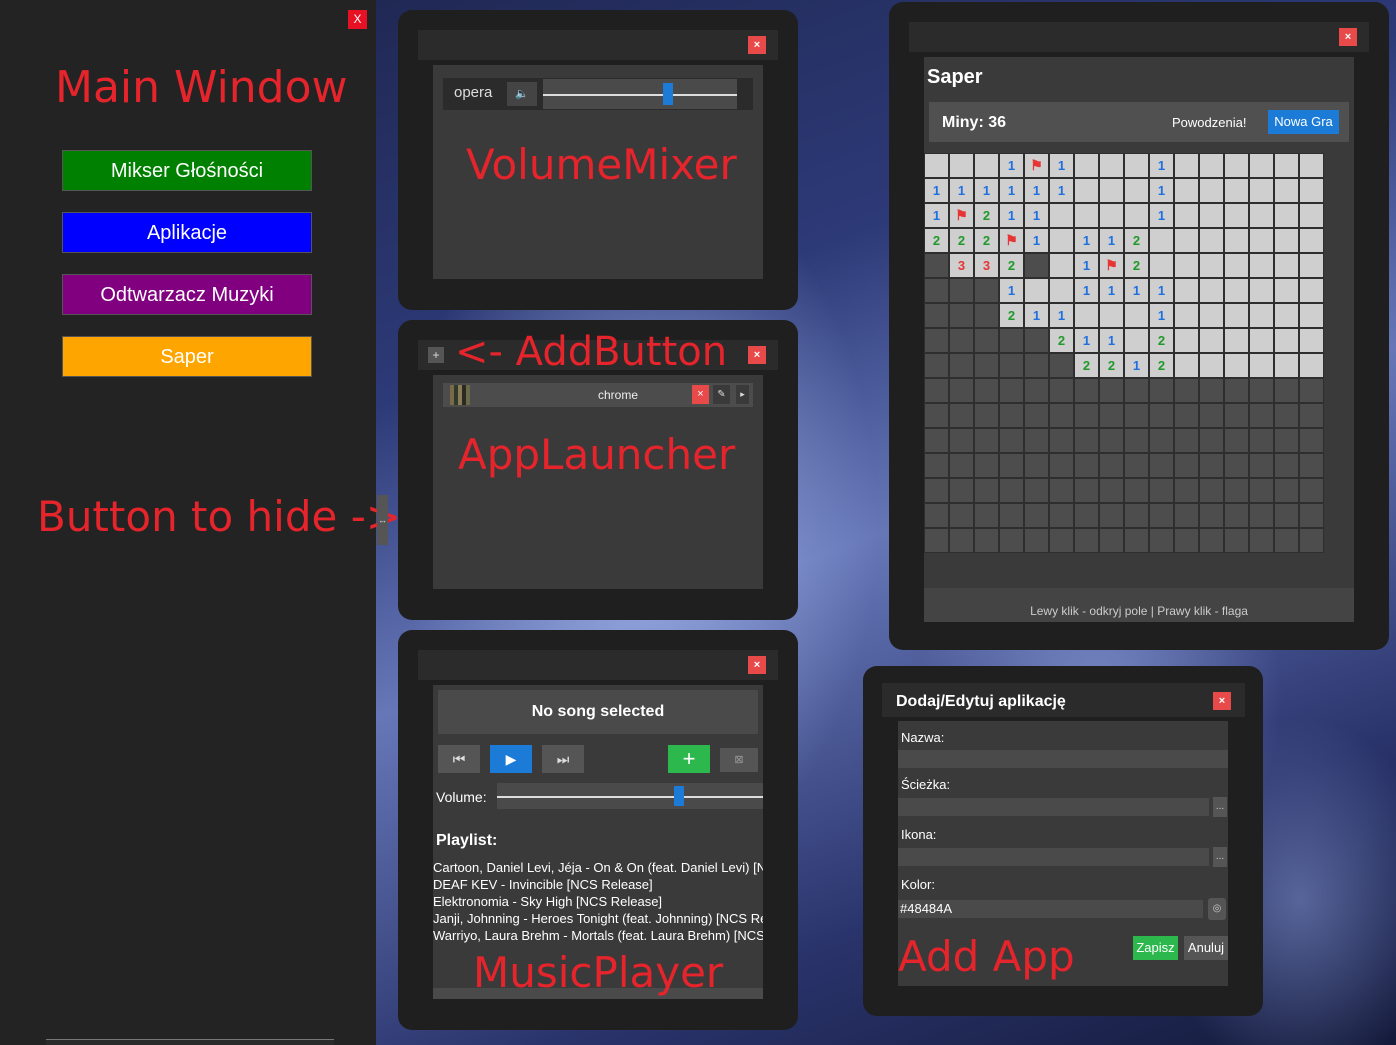 The height and width of the screenshot is (1045, 1396). I want to click on delete-app-button: ×, so click(700, 394).